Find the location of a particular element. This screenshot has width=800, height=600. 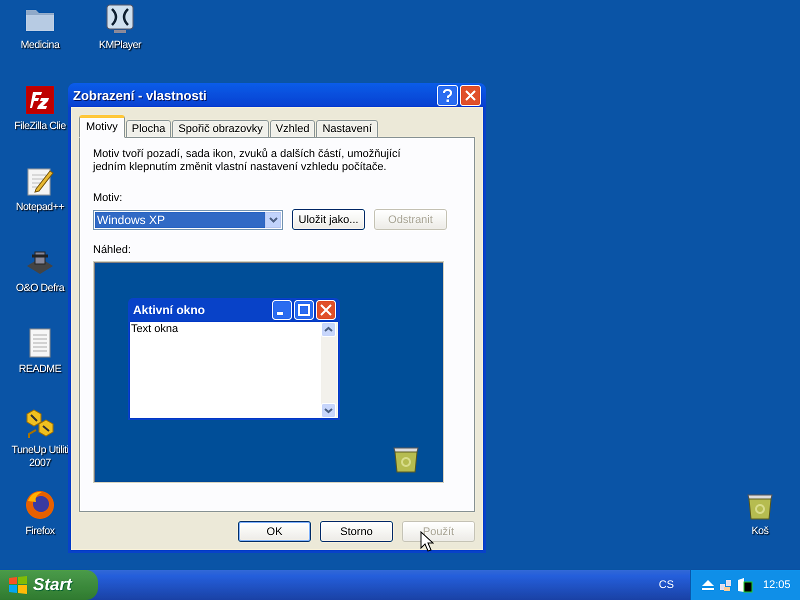

close-button is located at coordinates (470, 95).